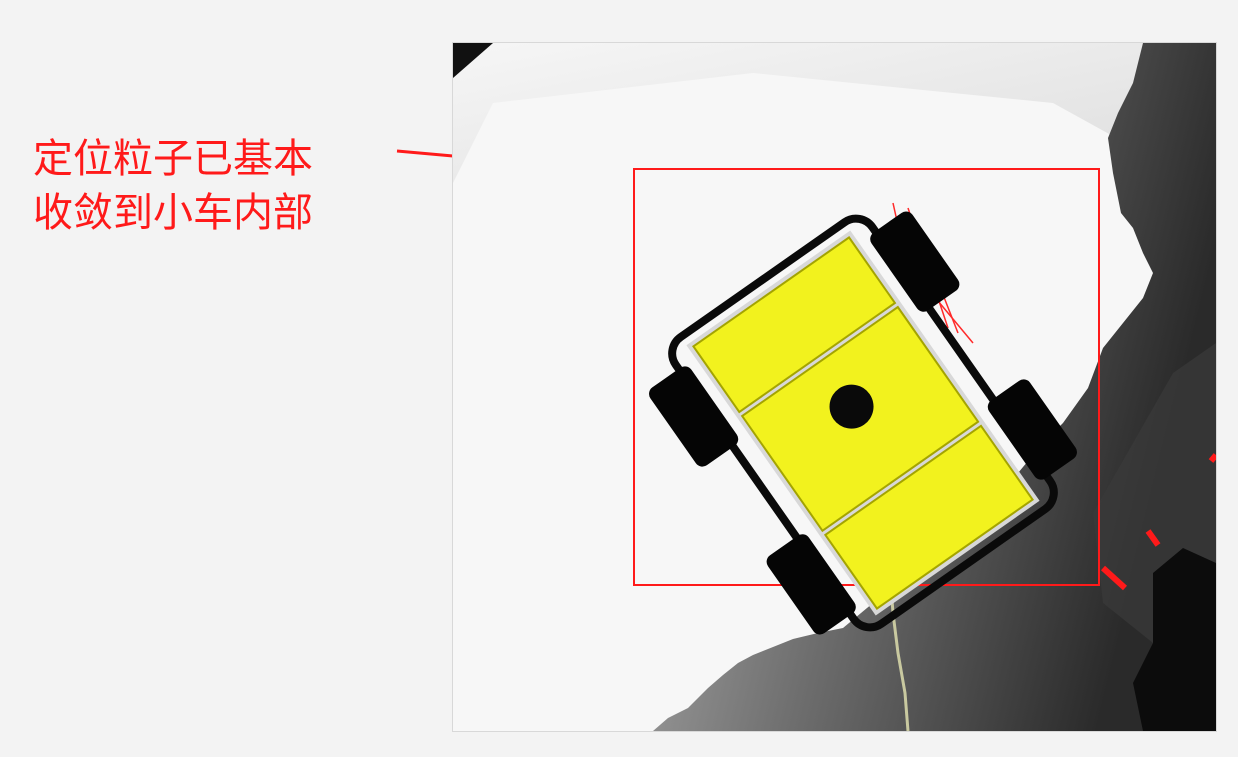 The width and height of the screenshot is (1238, 757). What do you see at coordinates (1212, 458) in the screenshot?
I see `laser-scan` at bounding box center [1212, 458].